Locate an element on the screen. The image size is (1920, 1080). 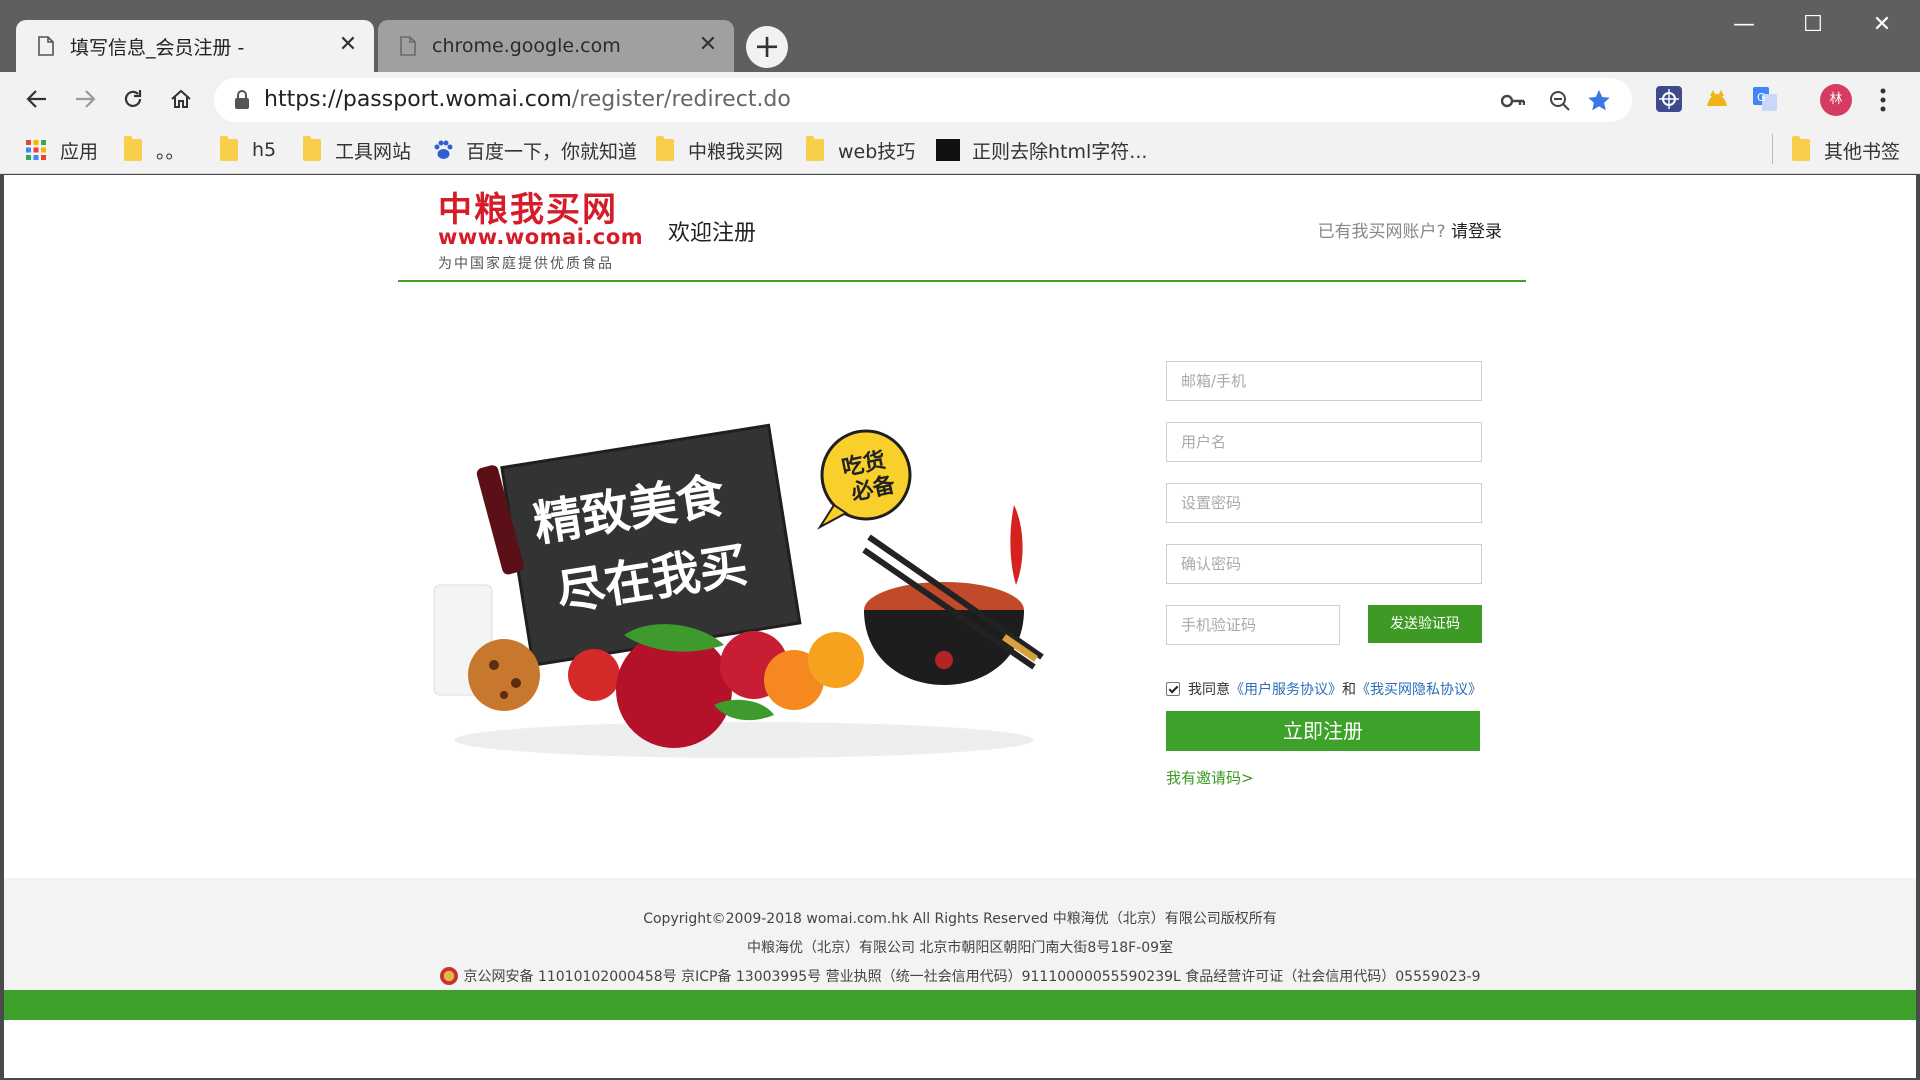
page-title: 欢迎注册 is located at coordinates (712, 233).